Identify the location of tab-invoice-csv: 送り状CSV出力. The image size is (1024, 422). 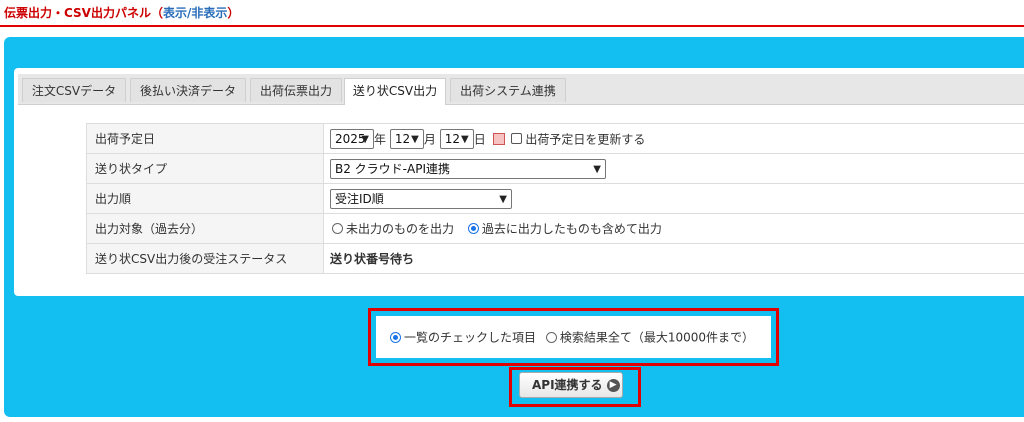
(395, 91).